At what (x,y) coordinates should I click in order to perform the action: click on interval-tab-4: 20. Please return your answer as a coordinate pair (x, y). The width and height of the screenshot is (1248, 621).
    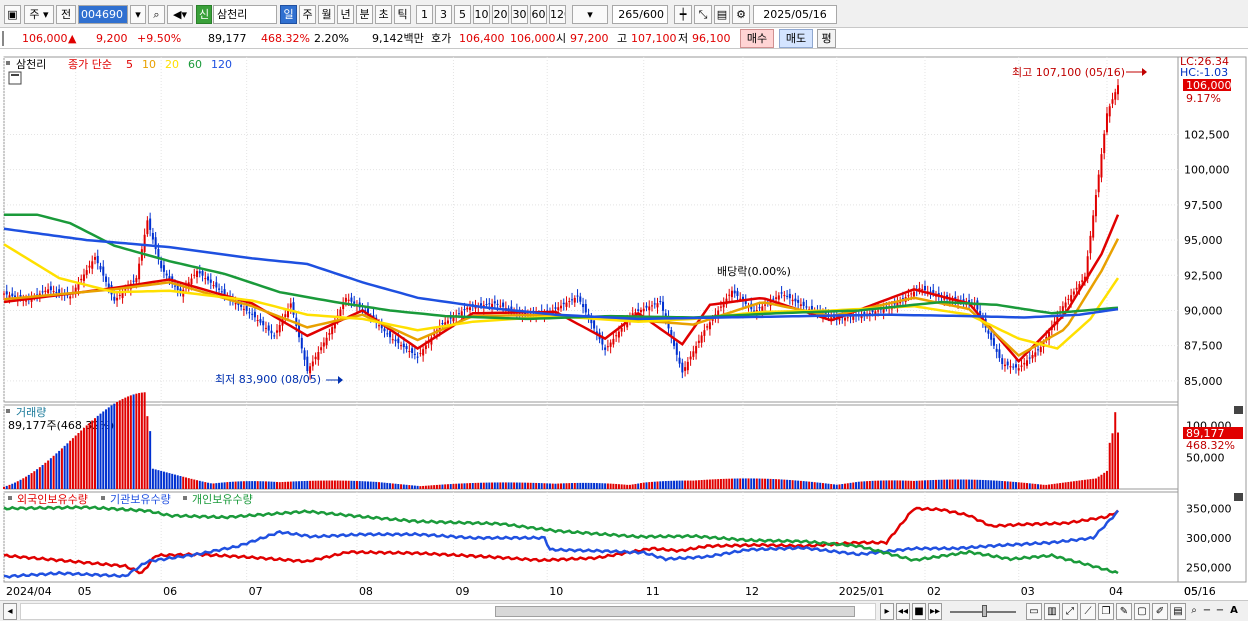
    Looking at the image, I should click on (500, 14).